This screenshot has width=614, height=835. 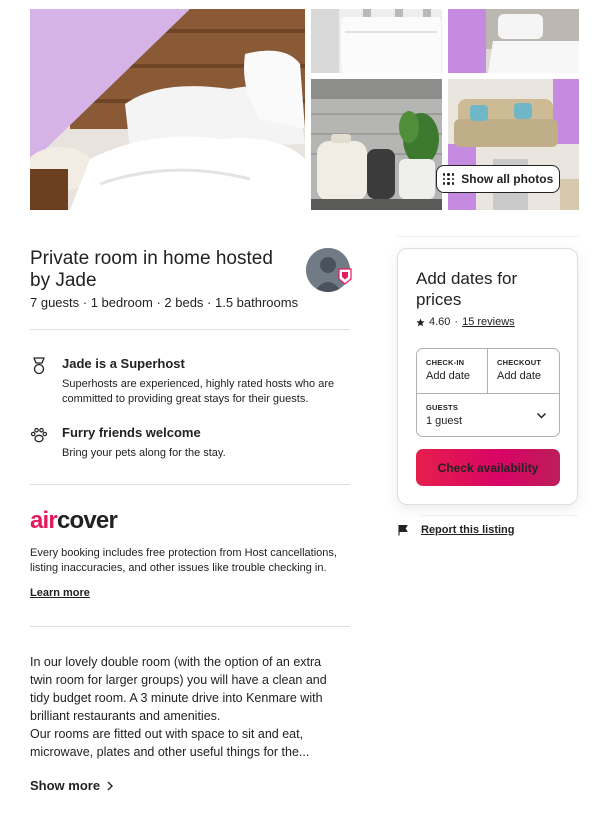 I want to click on reviews-link: 15 reviews, so click(x=488, y=322).